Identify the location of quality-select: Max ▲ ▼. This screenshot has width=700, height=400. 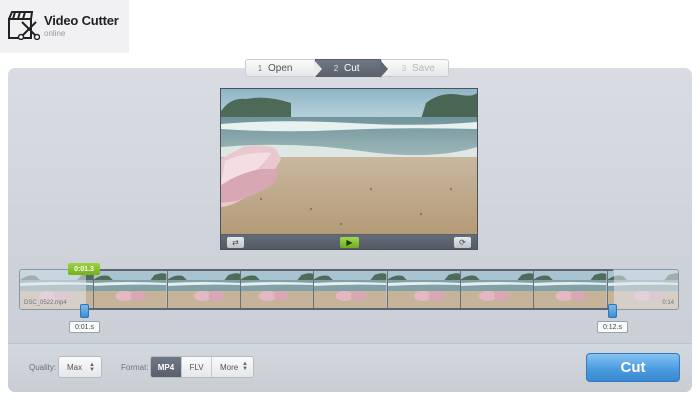
(80, 367).